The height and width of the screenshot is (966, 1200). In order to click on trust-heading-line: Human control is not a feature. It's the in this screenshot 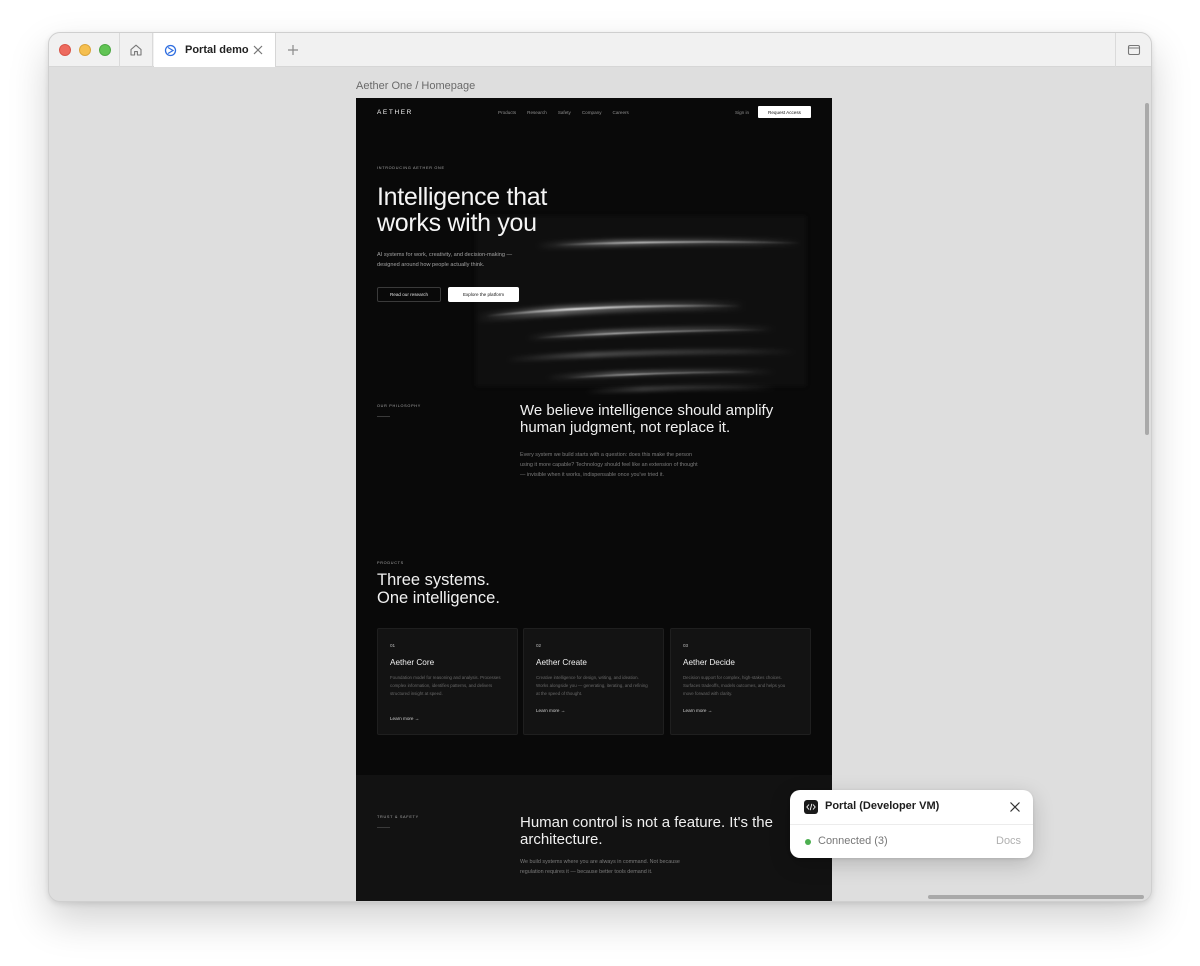, I will do `click(646, 822)`.